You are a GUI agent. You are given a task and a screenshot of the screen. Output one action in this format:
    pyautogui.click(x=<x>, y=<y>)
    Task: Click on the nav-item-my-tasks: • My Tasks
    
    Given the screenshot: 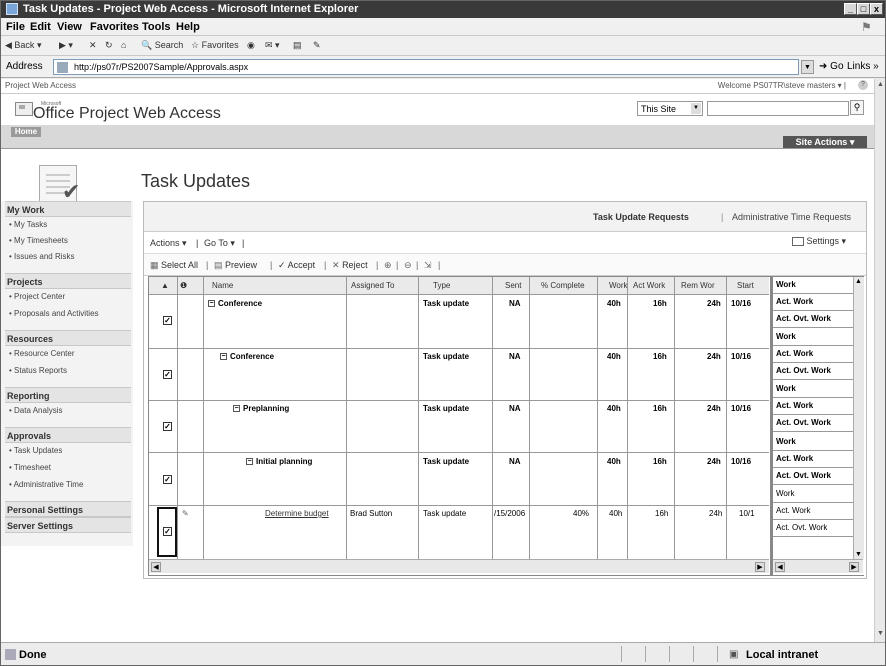 What is the action you would take?
    pyautogui.click(x=28, y=224)
    